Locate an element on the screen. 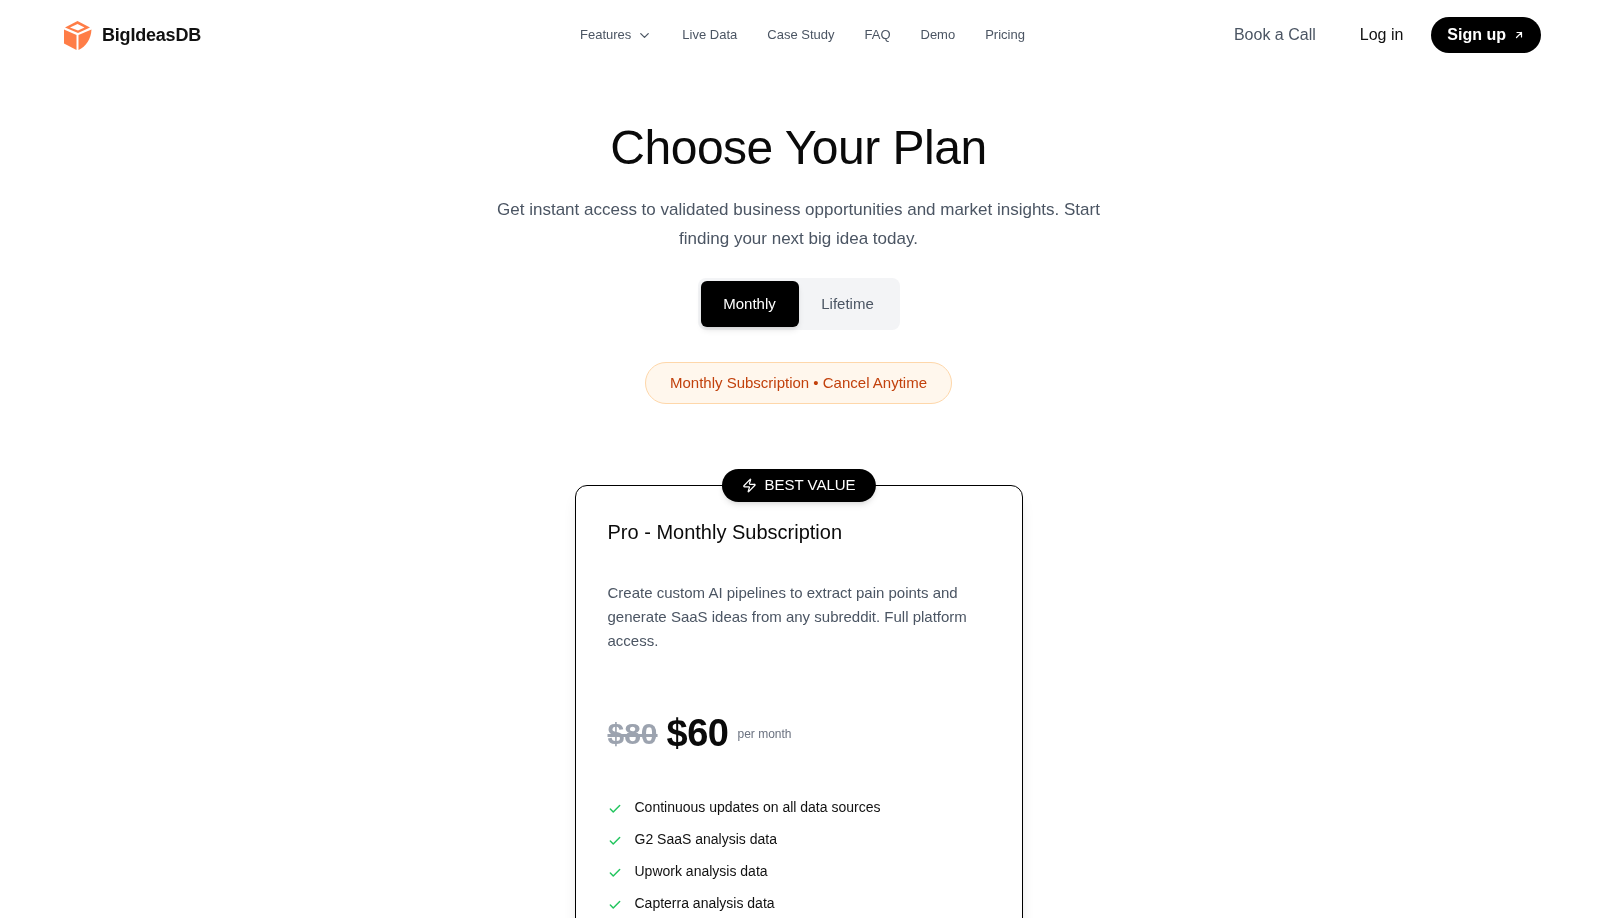 This screenshot has height=918, width=1607. plan-description: Create custom AI pipelines to extract pain points and generate SaaS ideas from any subreddit. Full platform access. is located at coordinates (787, 617).